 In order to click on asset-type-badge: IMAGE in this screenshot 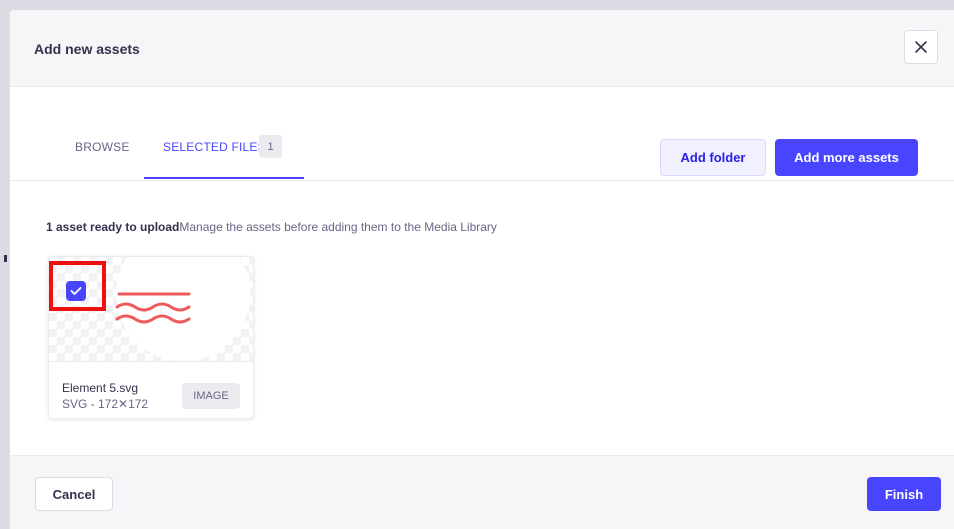, I will do `click(211, 396)`.